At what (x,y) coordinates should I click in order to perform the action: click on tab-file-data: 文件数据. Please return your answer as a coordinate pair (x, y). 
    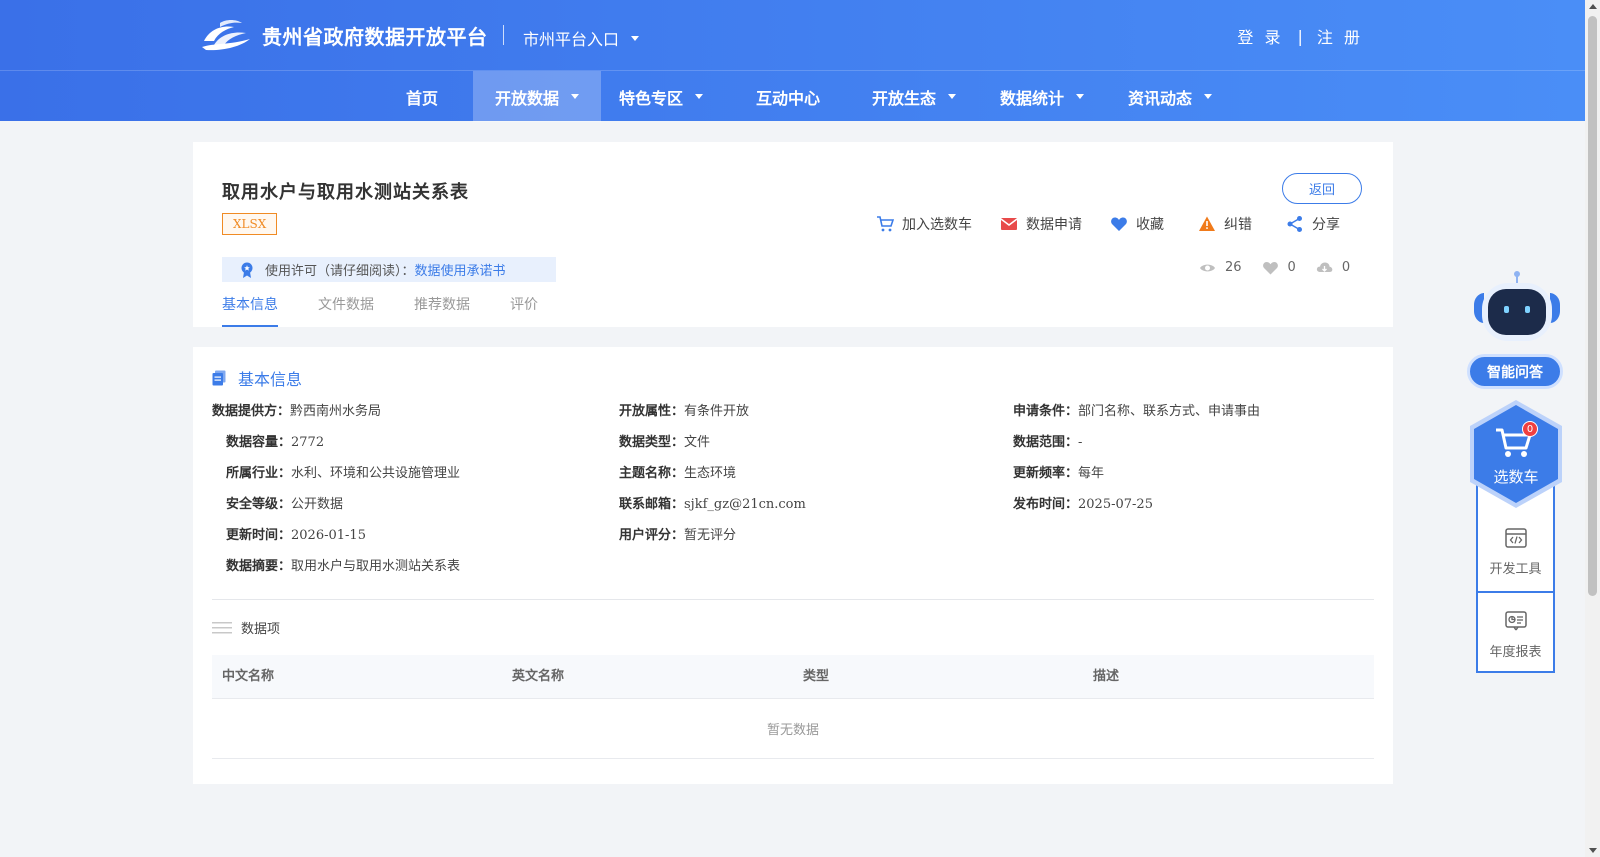
    Looking at the image, I should click on (346, 309).